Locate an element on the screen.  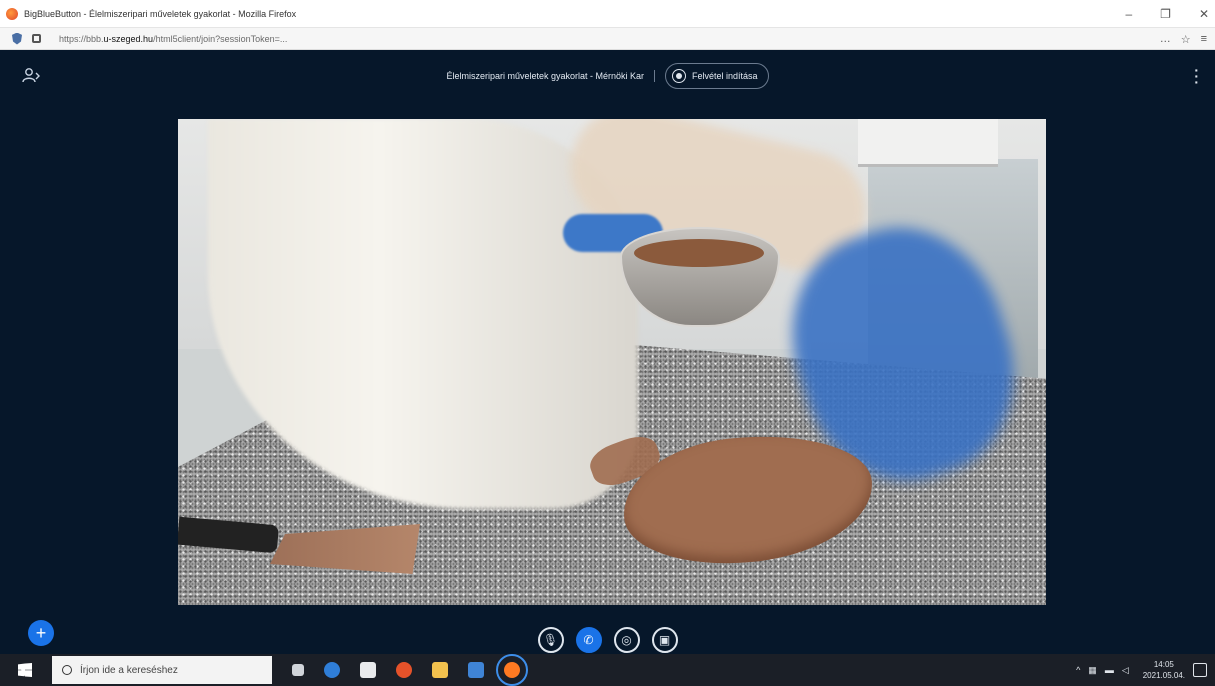
store-icon is located at coordinates (368, 670).